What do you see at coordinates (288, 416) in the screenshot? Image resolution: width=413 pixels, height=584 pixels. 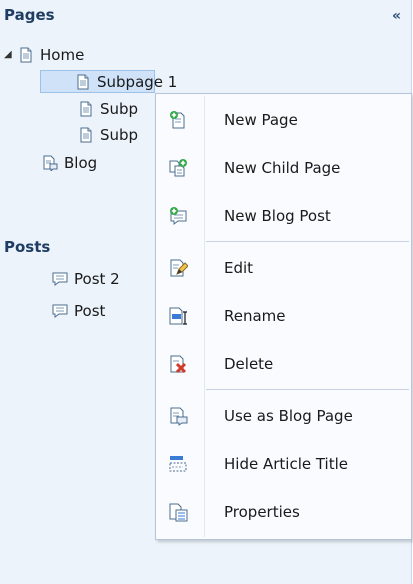 I see `menu-item-label: Use as Blog Page` at bounding box center [288, 416].